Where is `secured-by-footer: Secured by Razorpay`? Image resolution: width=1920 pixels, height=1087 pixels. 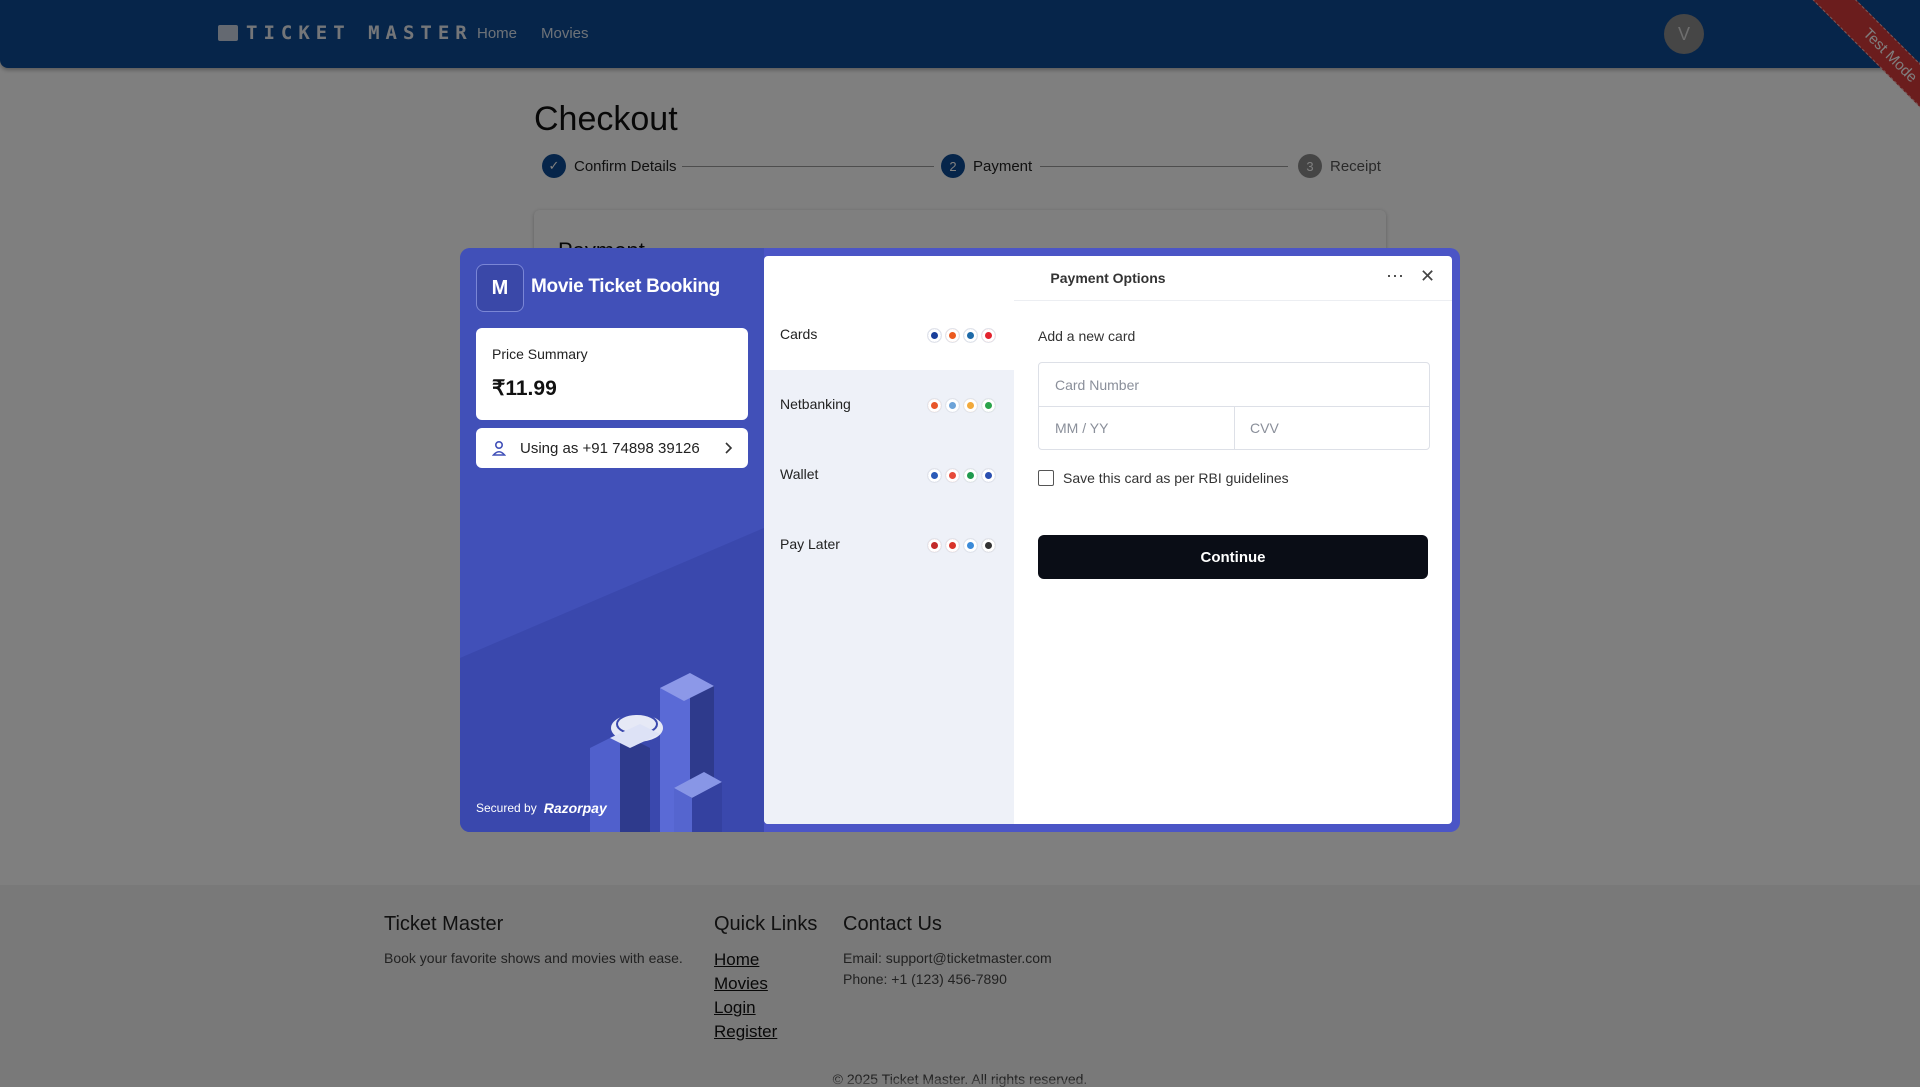 secured-by-footer: Secured by Razorpay is located at coordinates (541, 808).